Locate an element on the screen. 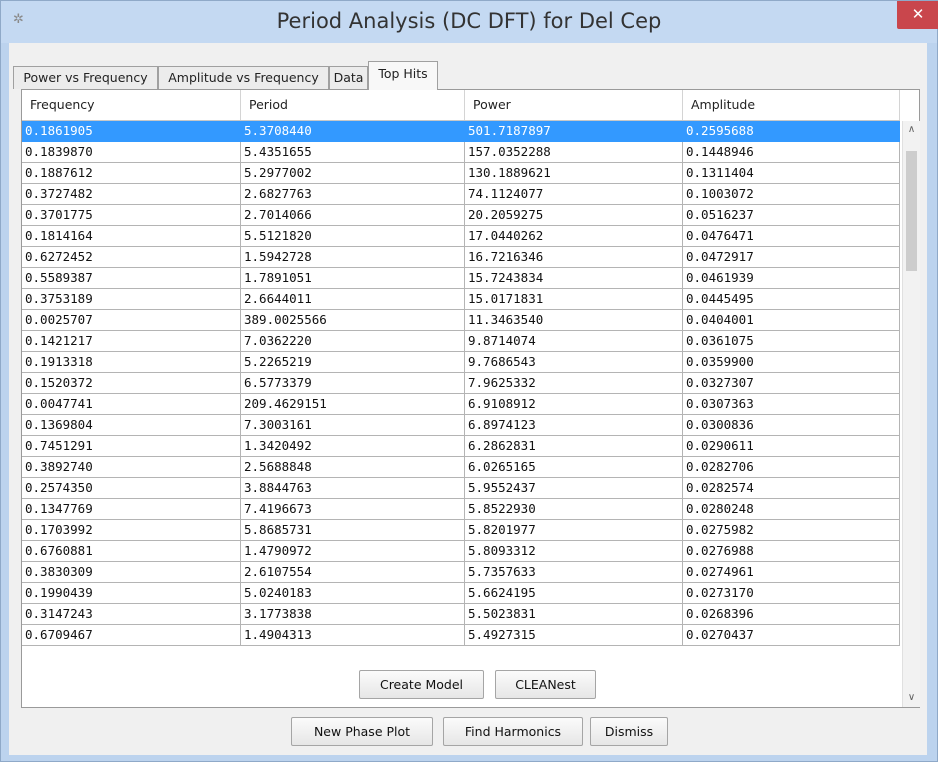 This screenshot has height=762, width=938. table-row: 0.6760881 1.4790972 5.8093312 0.0276988 is located at coordinates (461, 551).